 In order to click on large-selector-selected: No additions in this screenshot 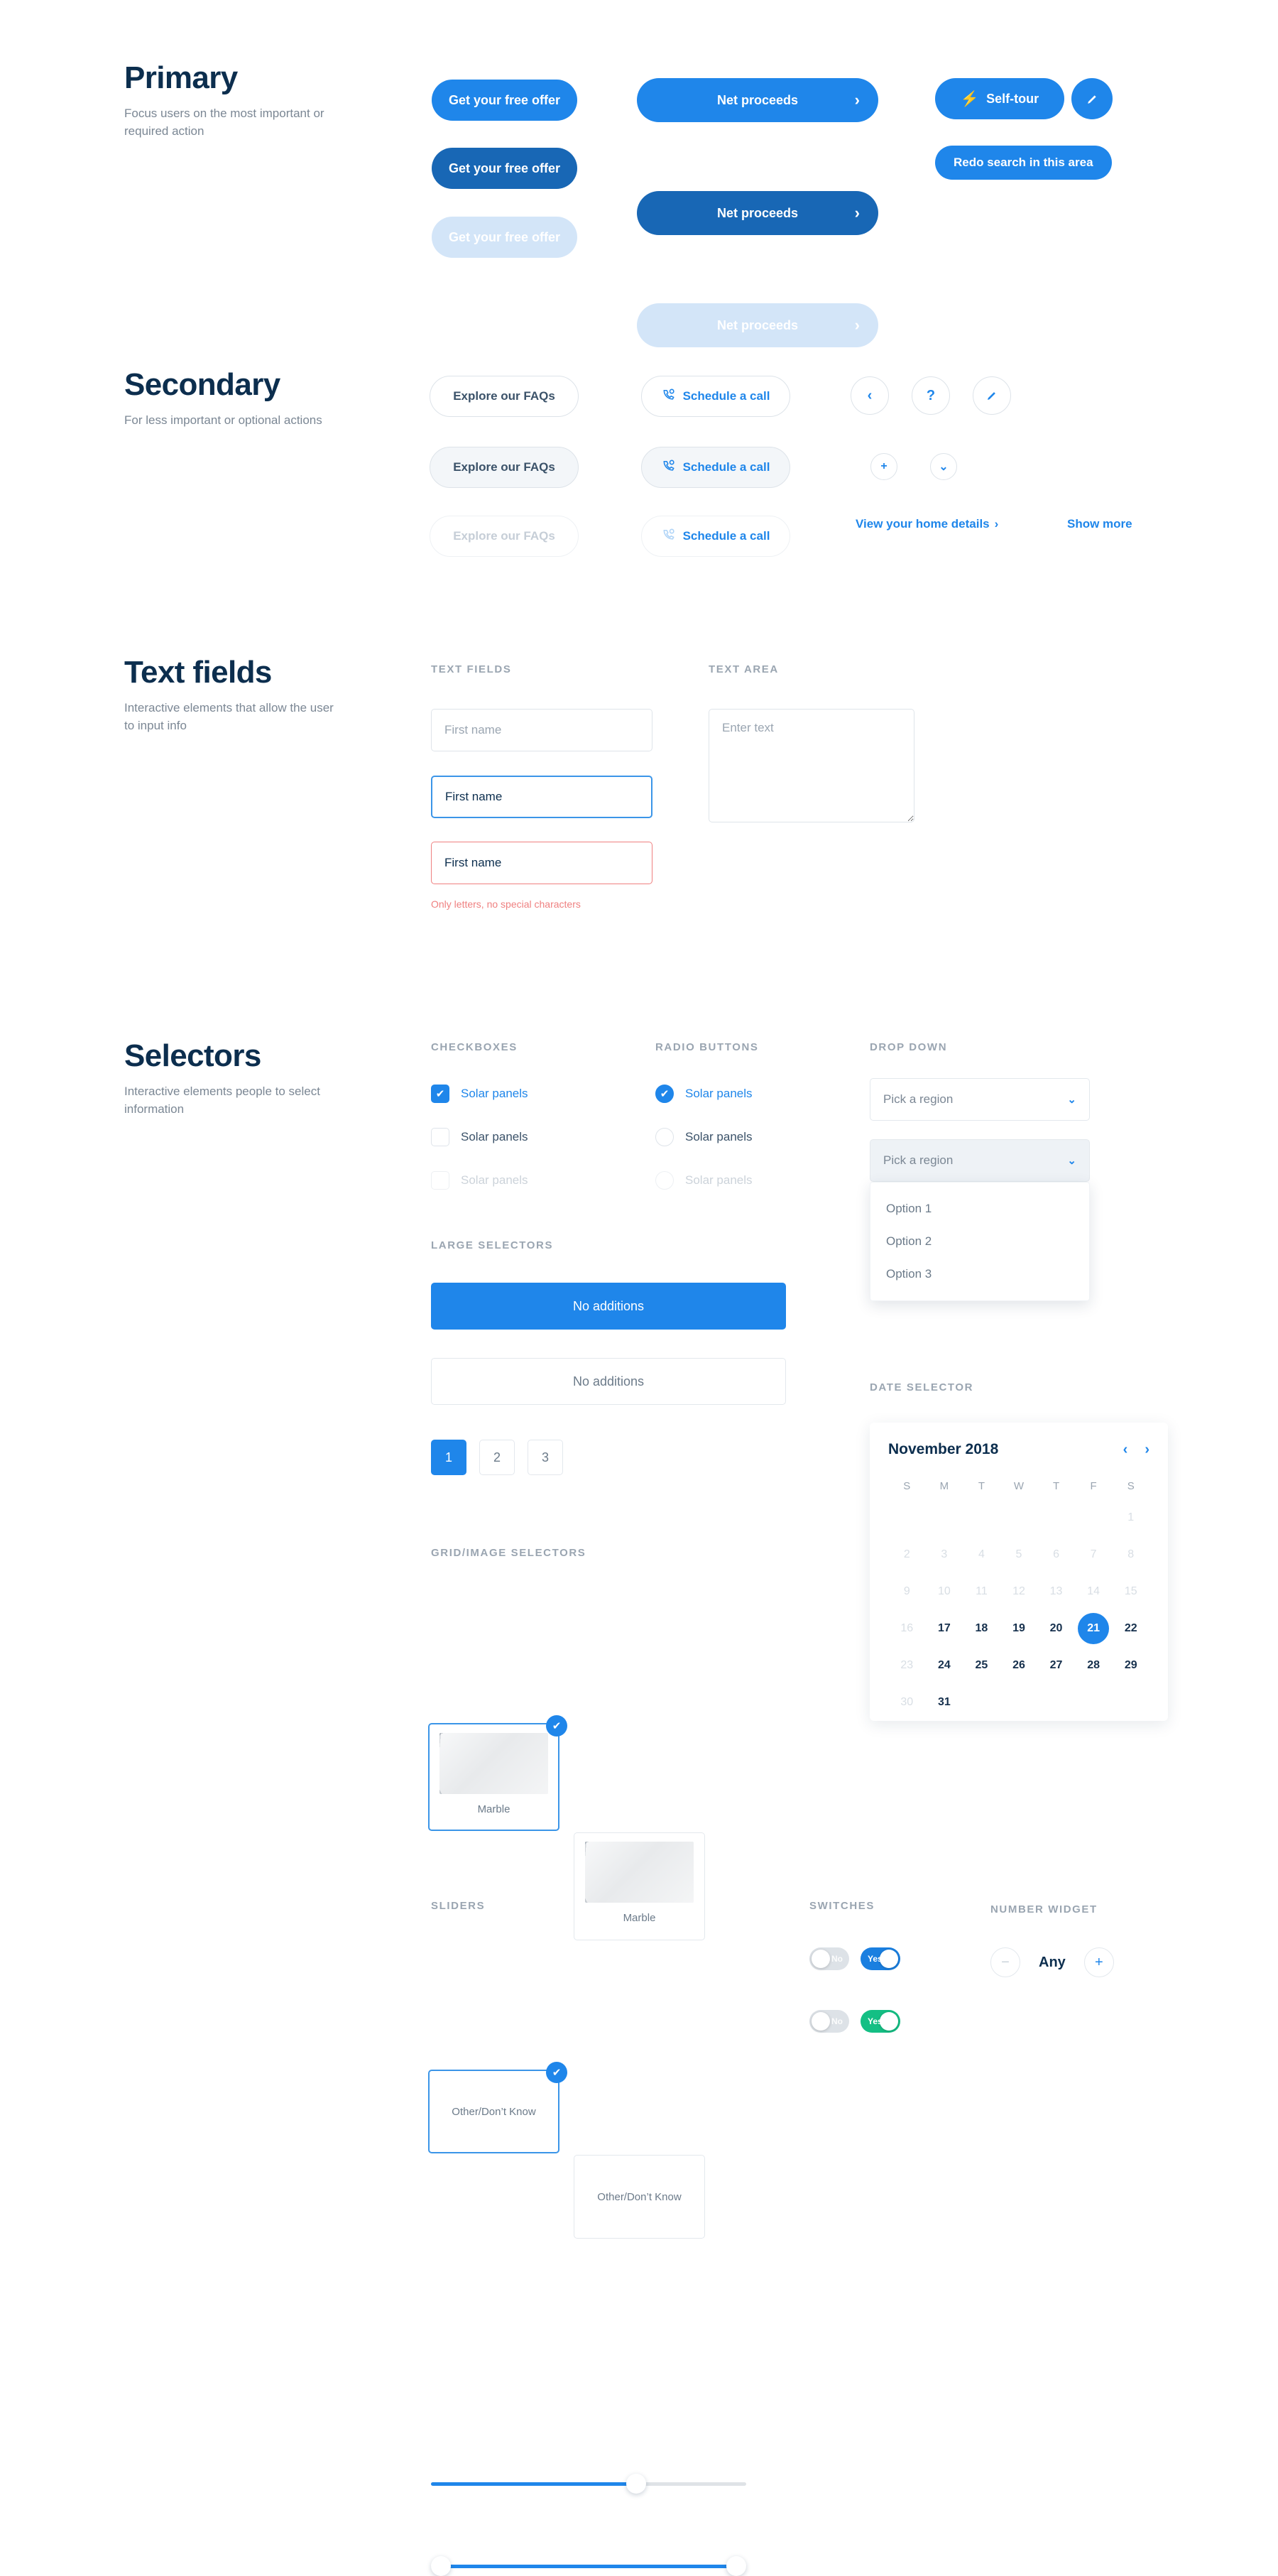, I will do `click(608, 1307)`.